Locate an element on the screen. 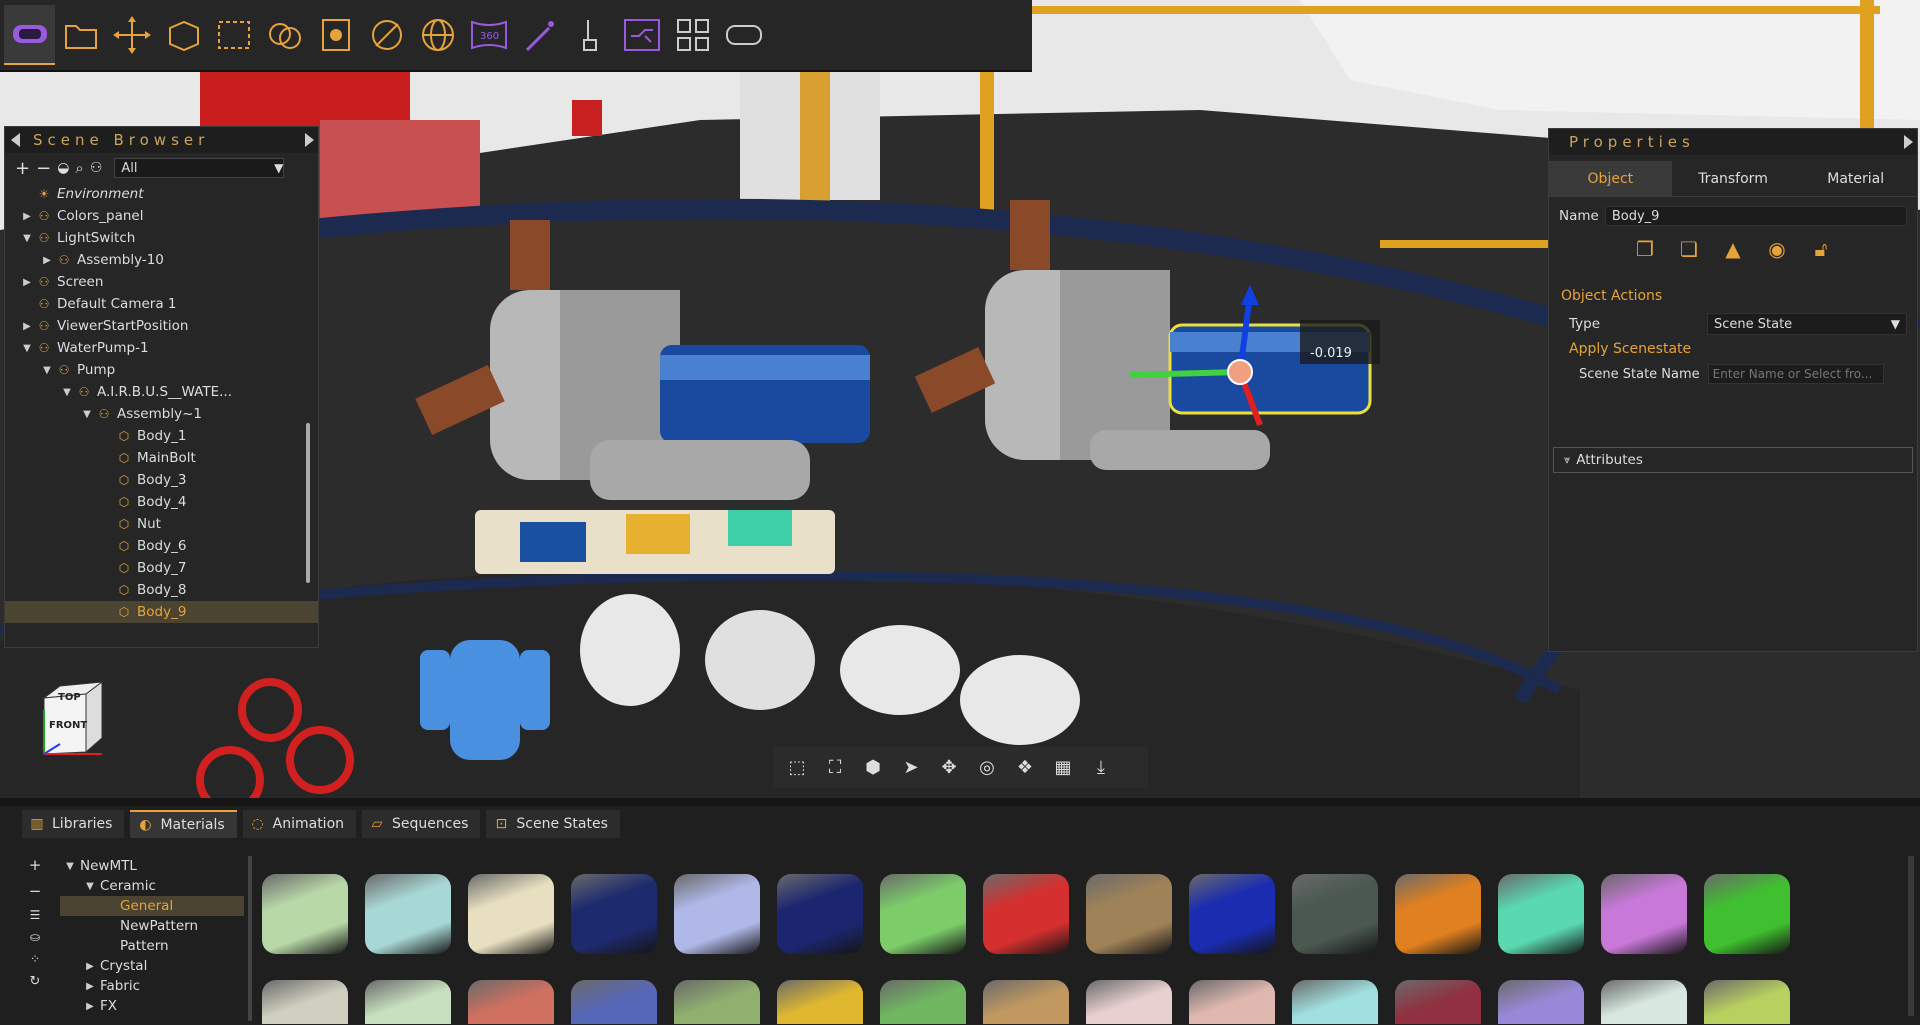 Image resolution: width=1920 pixels, height=1025 pixels. tree-item: ▶ ⚇ Screen is located at coordinates (161, 282).